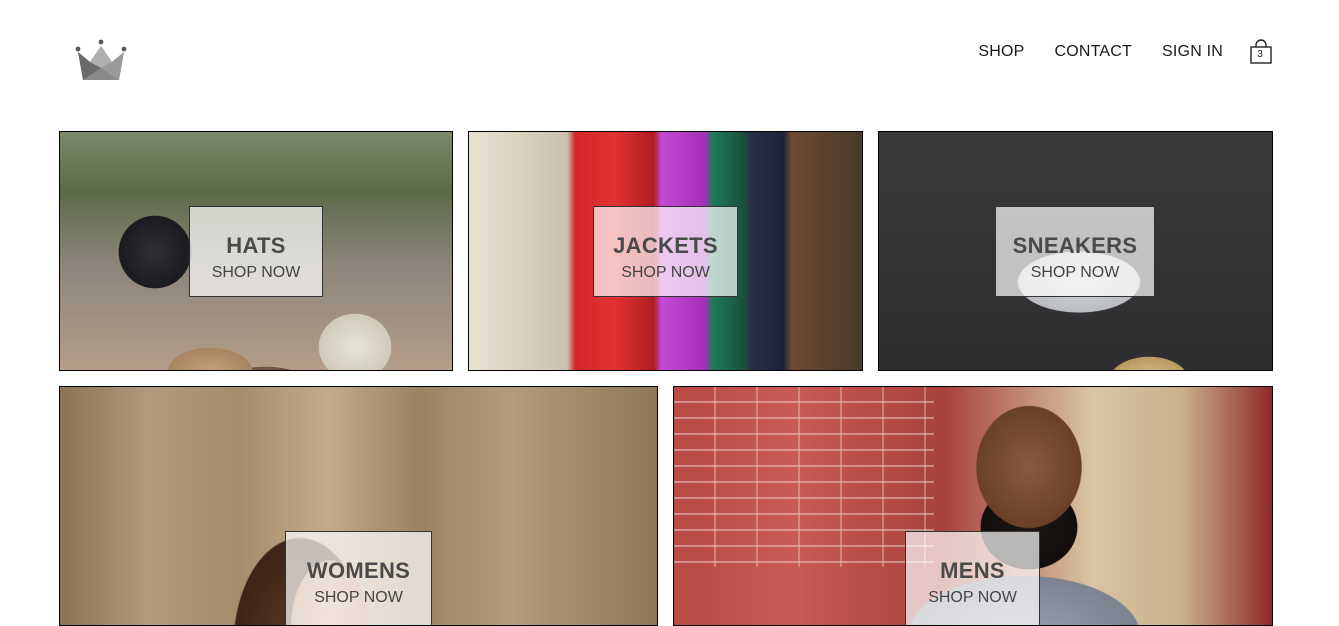 Image resolution: width=1339 pixels, height=626 pixels. What do you see at coordinates (1093, 52) in the screenshot?
I see `nav-contact-link: CONTACT` at bounding box center [1093, 52].